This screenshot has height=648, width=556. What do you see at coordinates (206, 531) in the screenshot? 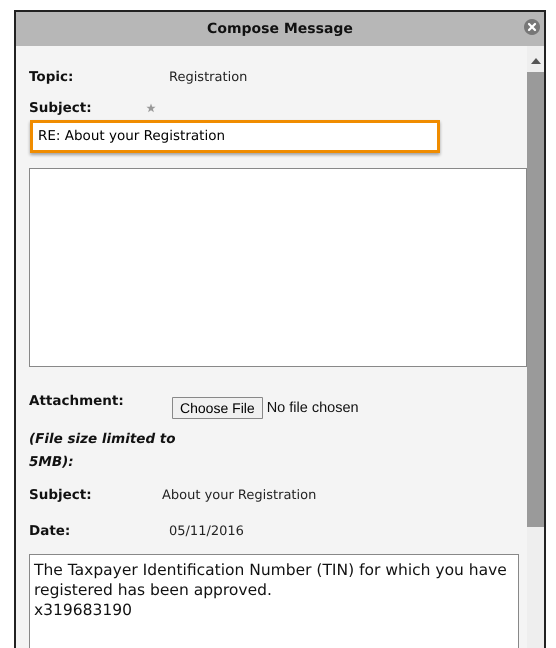
I see `date-value: 05/11/2016` at bounding box center [206, 531].